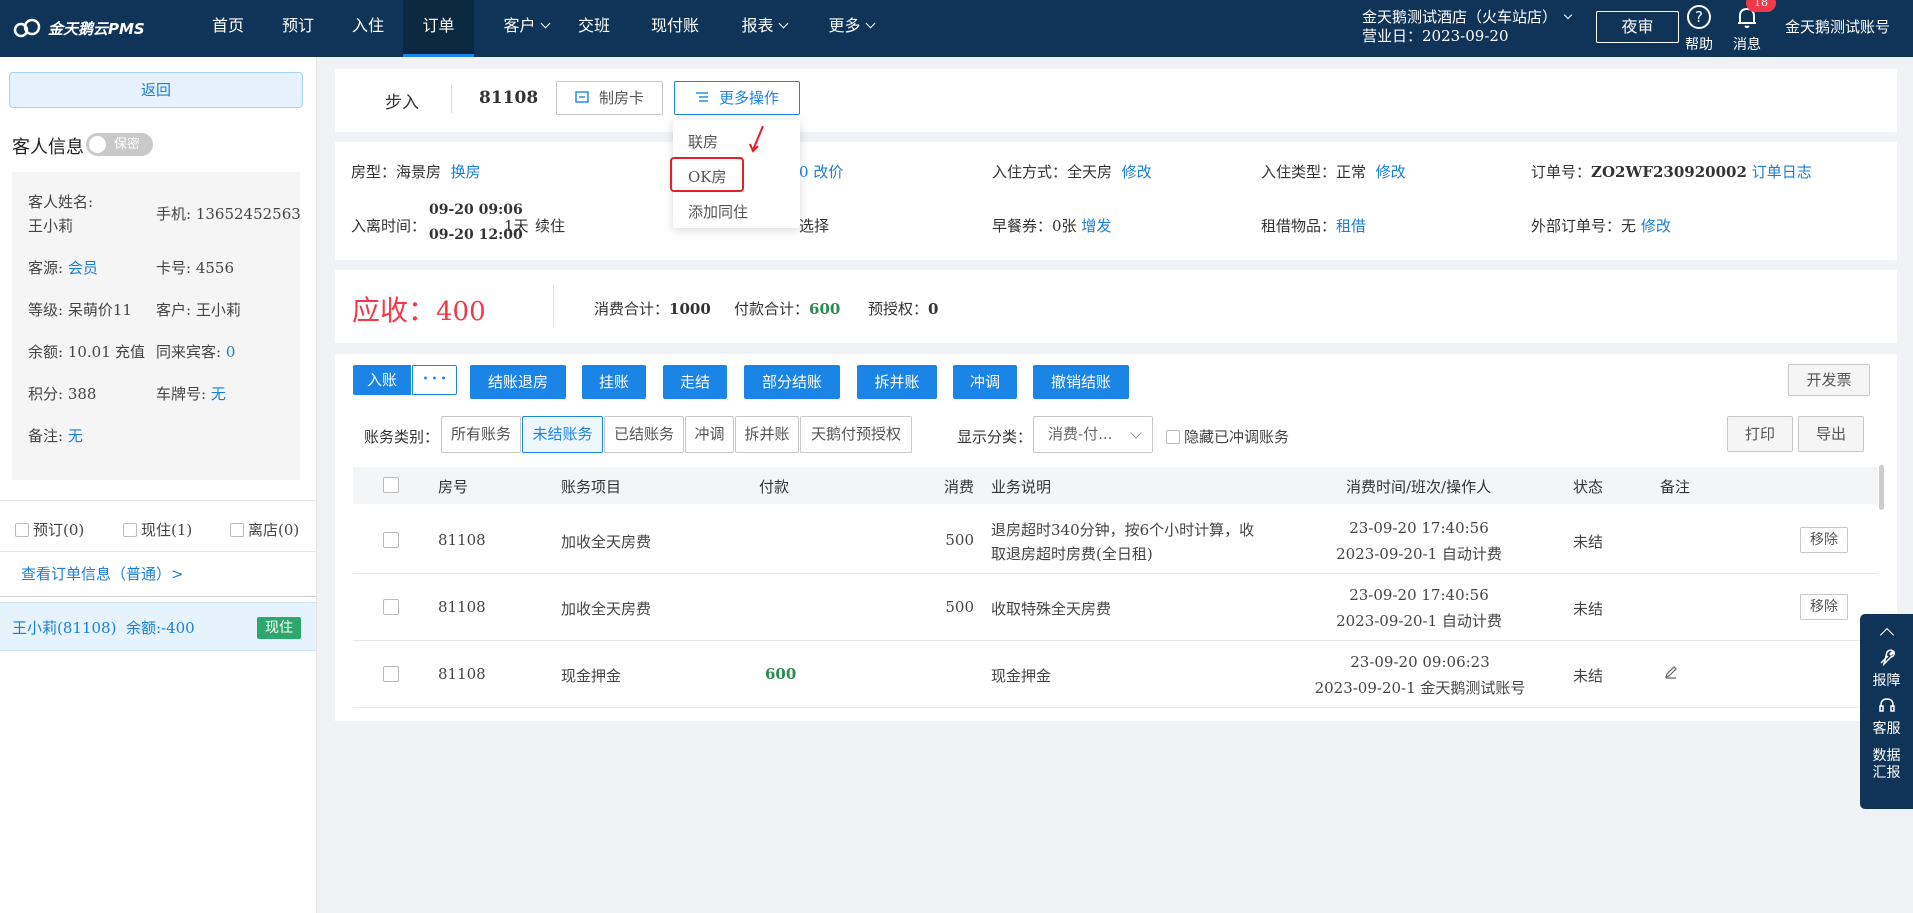 The height and width of the screenshot is (913, 1913). Describe the element at coordinates (828, 172) in the screenshot. I see `change-price-link: 改价` at that location.